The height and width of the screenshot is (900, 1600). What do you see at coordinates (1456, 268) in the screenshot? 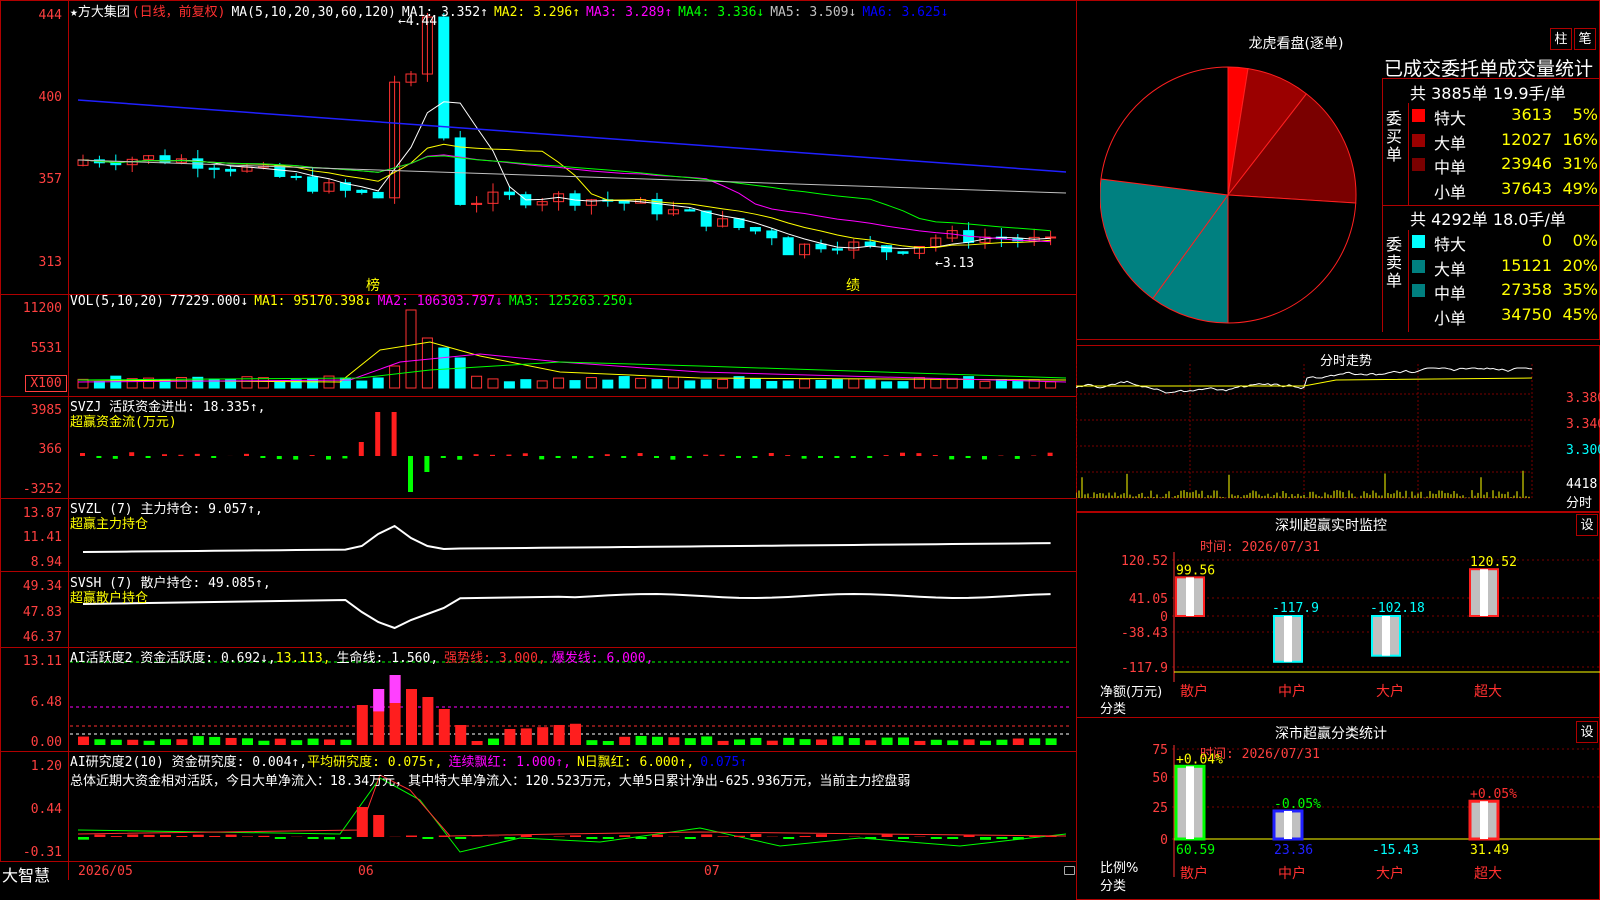
I see `sell-row-type: 大单` at bounding box center [1456, 268].